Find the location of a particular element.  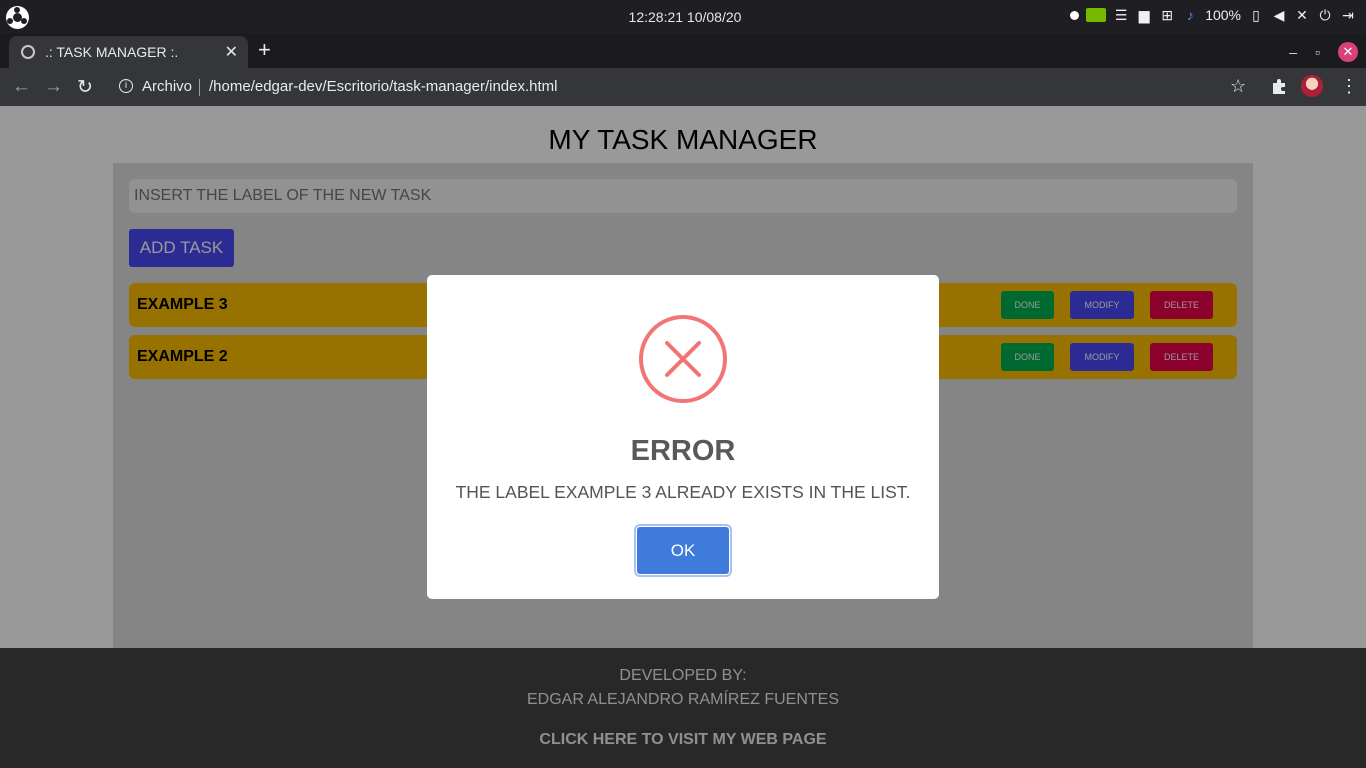

browser-menu-icon: ⋮ is located at coordinates (1349, 86).